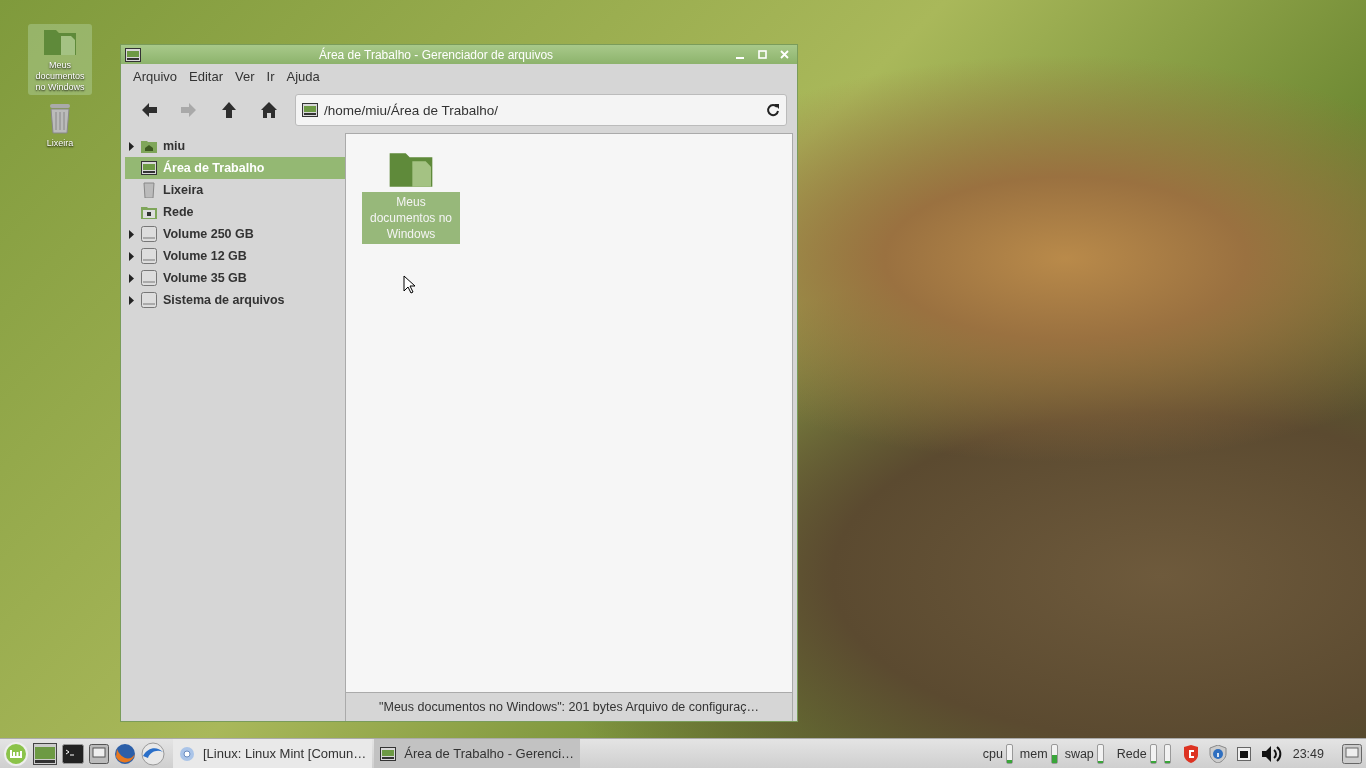 The width and height of the screenshot is (1366, 768). Describe the element at coordinates (1033, 753) in the screenshot. I see `meter-label: mem` at that location.